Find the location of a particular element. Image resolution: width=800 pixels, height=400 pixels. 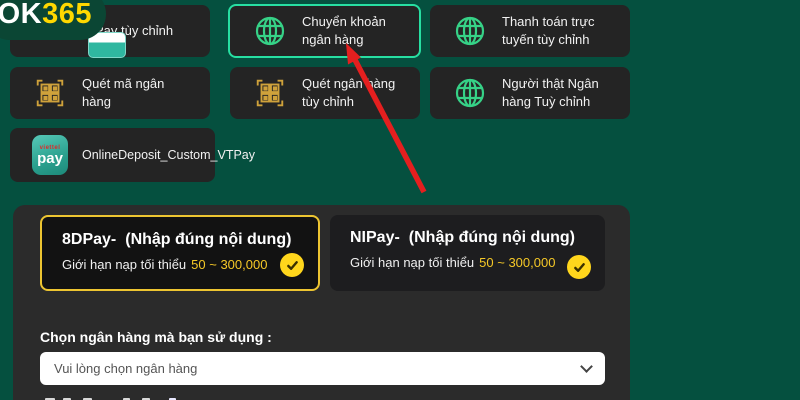

payment-method-vtpay: viettel pay OnlineDeposit_Custom_VTPay is located at coordinates (132, 155).